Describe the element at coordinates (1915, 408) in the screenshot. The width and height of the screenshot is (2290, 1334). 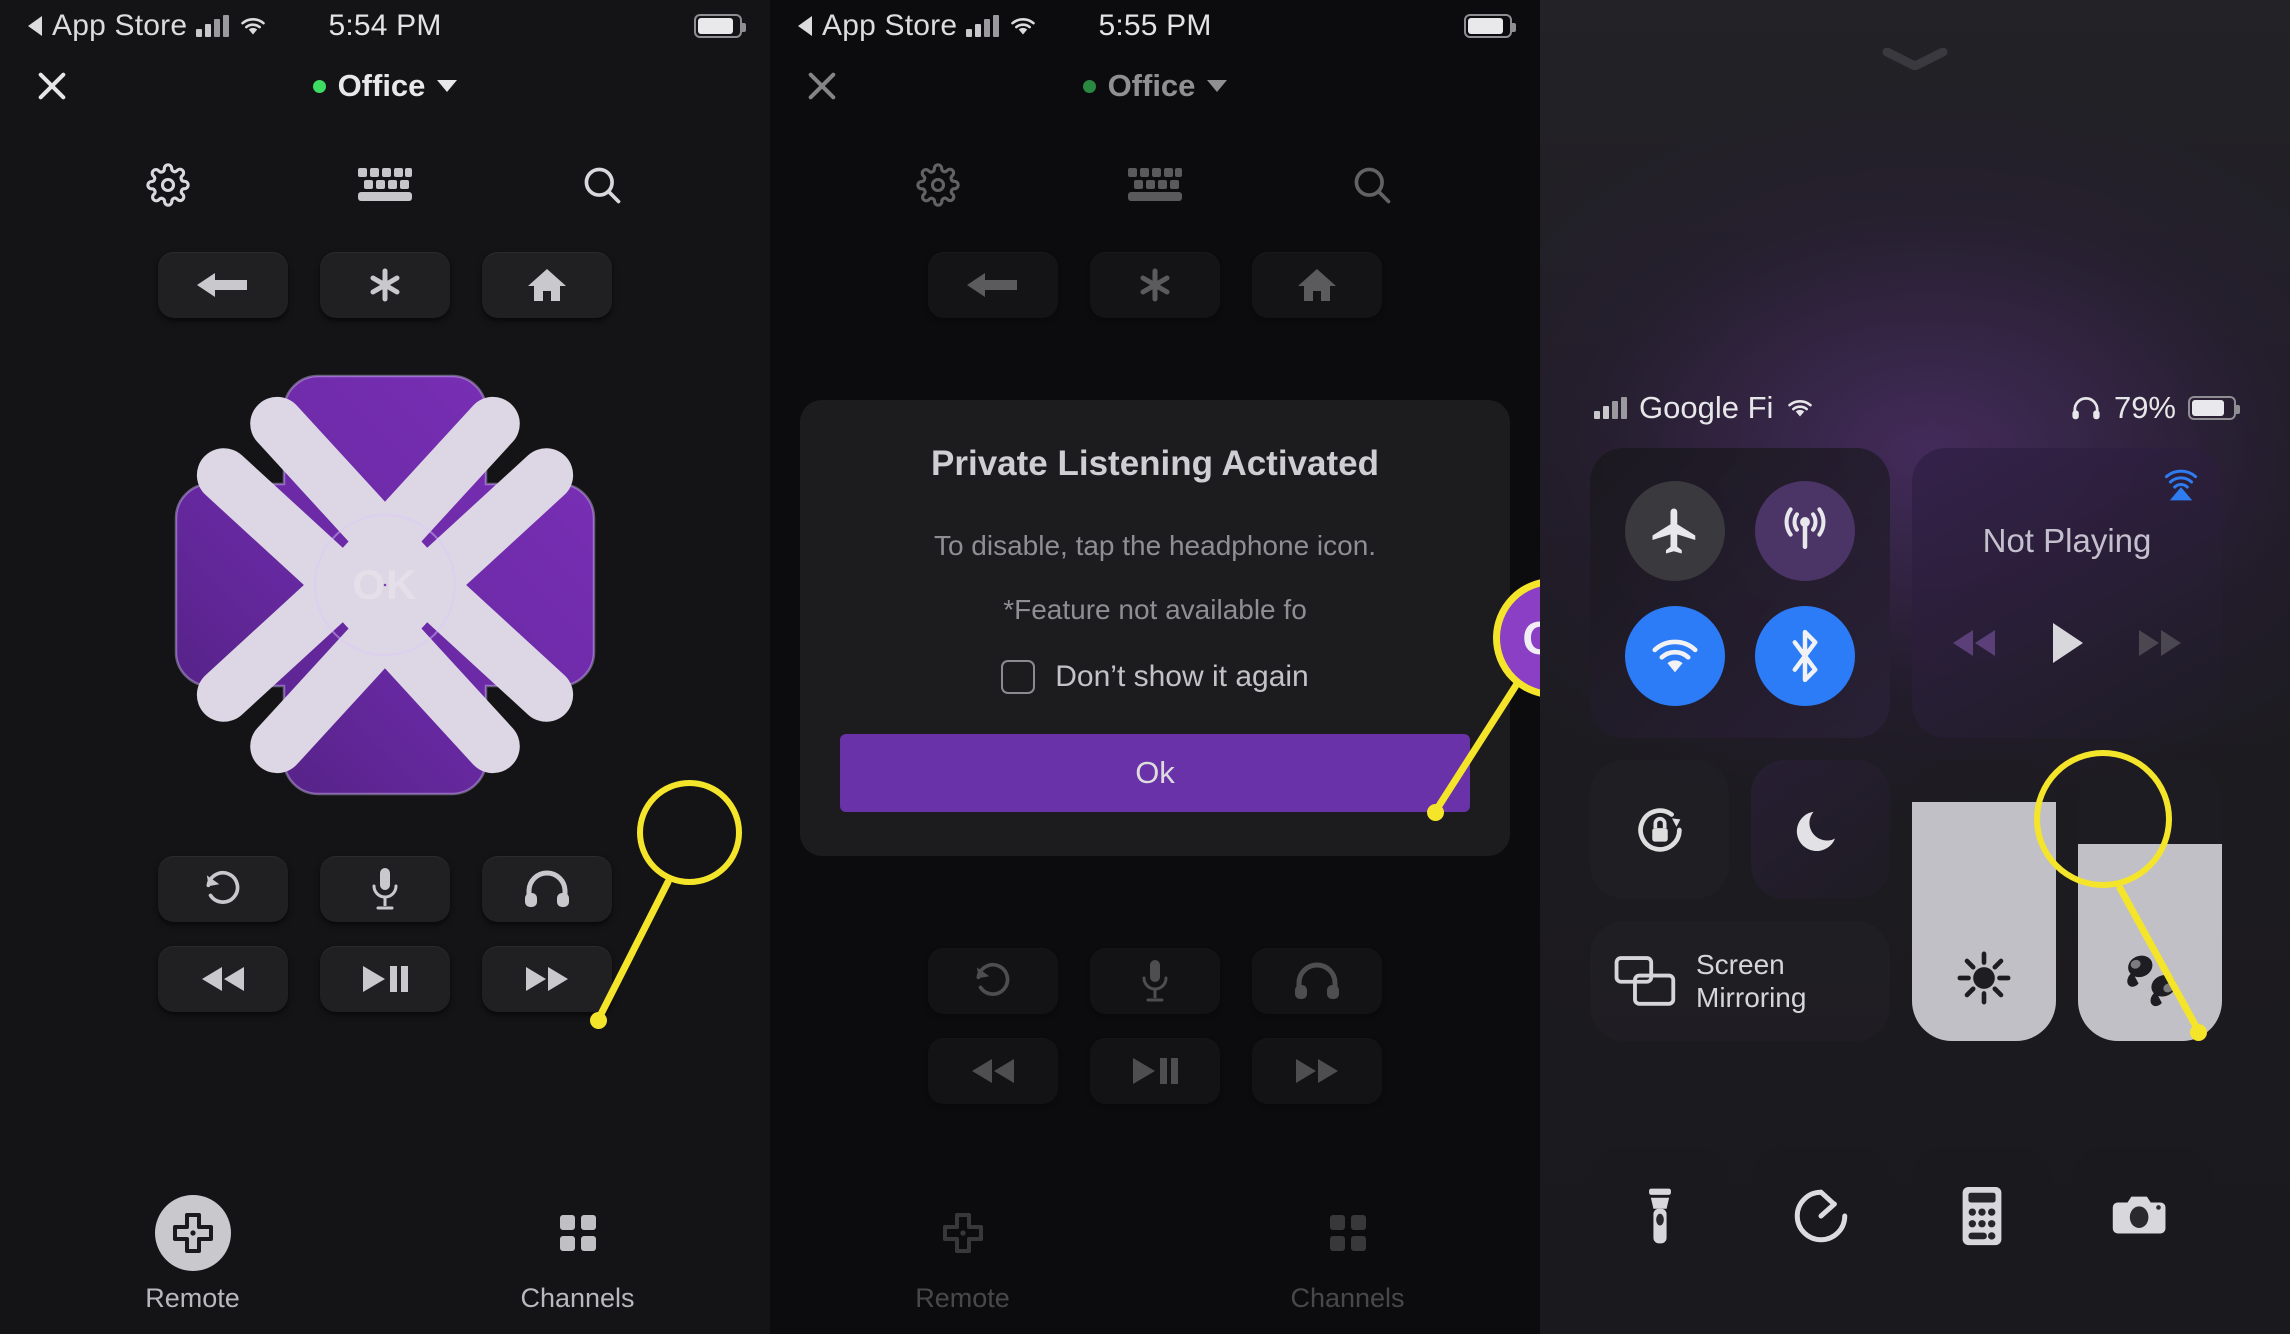
I see `control-center-status-bar: Google Fi 79%` at that location.